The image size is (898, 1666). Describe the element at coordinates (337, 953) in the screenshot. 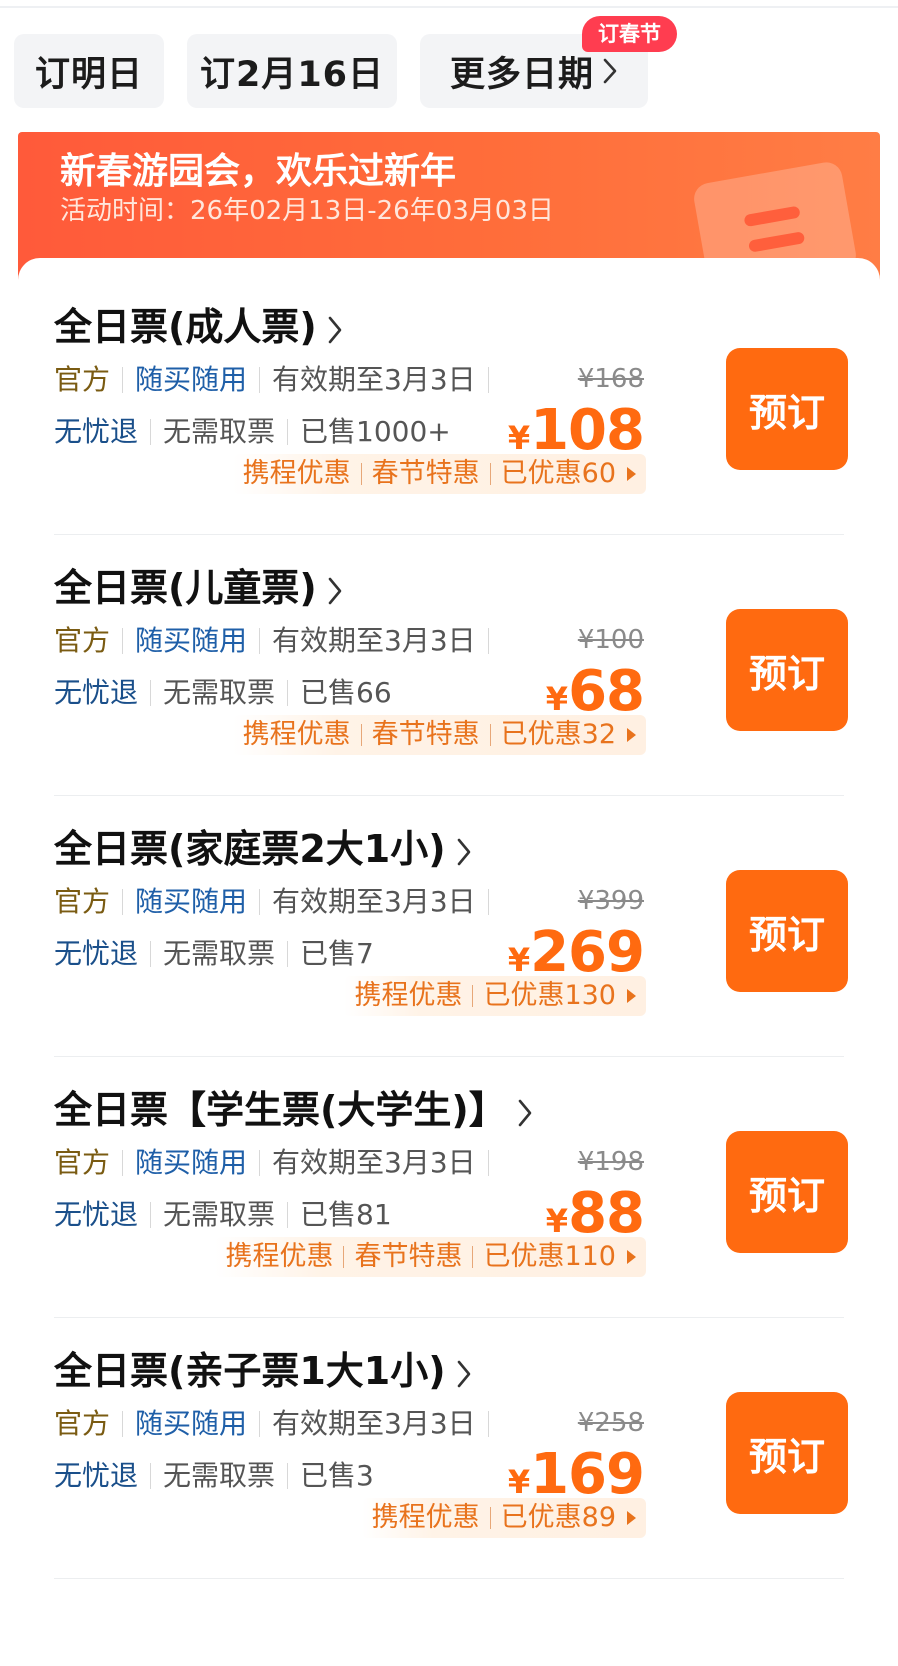

I see `sold-count: 已售7` at that location.